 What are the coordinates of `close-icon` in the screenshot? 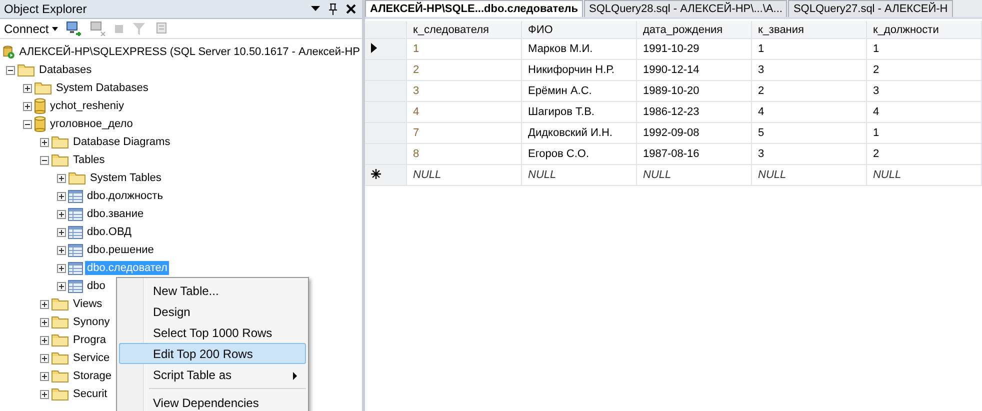 It's located at (351, 9).